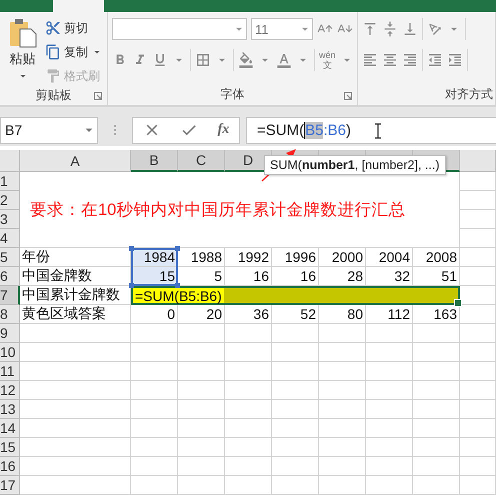  What do you see at coordinates (10, 428) in the screenshot?
I see `row-header: 14` at bounding box center [10, 428].